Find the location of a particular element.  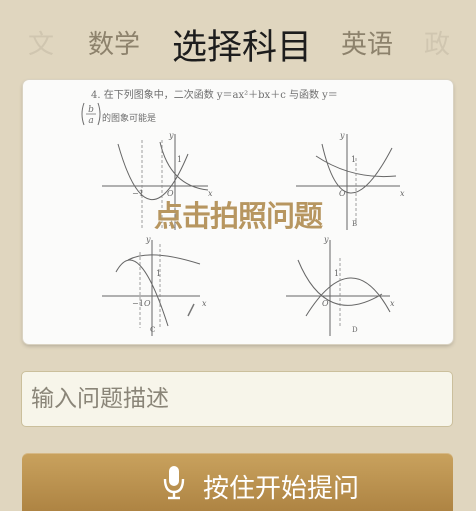

tab-math: 数学 is located at coordinates (114, 42).